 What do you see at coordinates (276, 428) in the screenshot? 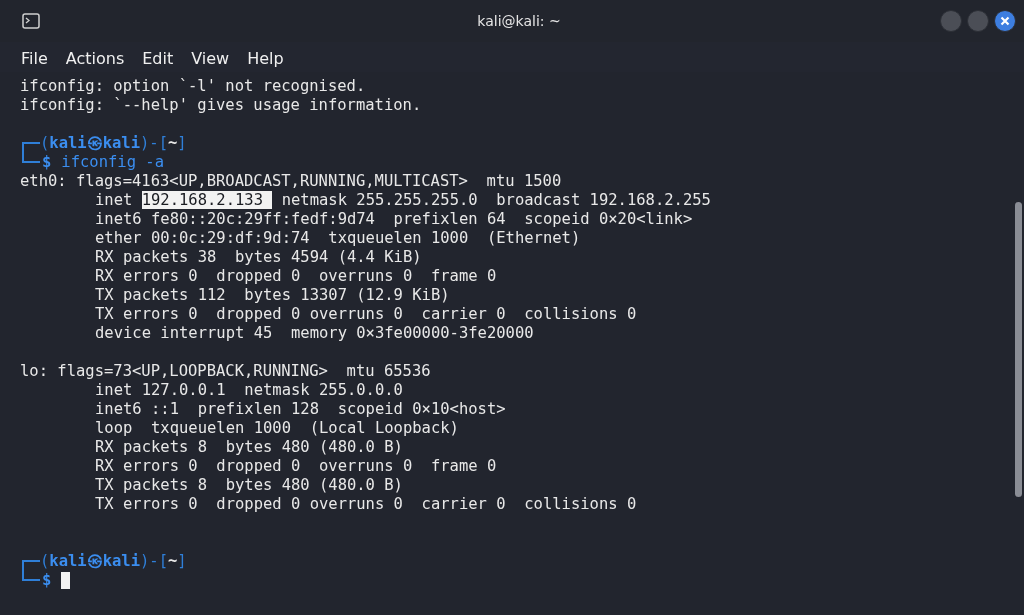
I see `output-line: loop txqueuelen 1000 (Local Loopback)` at bounding box center [276, 428].